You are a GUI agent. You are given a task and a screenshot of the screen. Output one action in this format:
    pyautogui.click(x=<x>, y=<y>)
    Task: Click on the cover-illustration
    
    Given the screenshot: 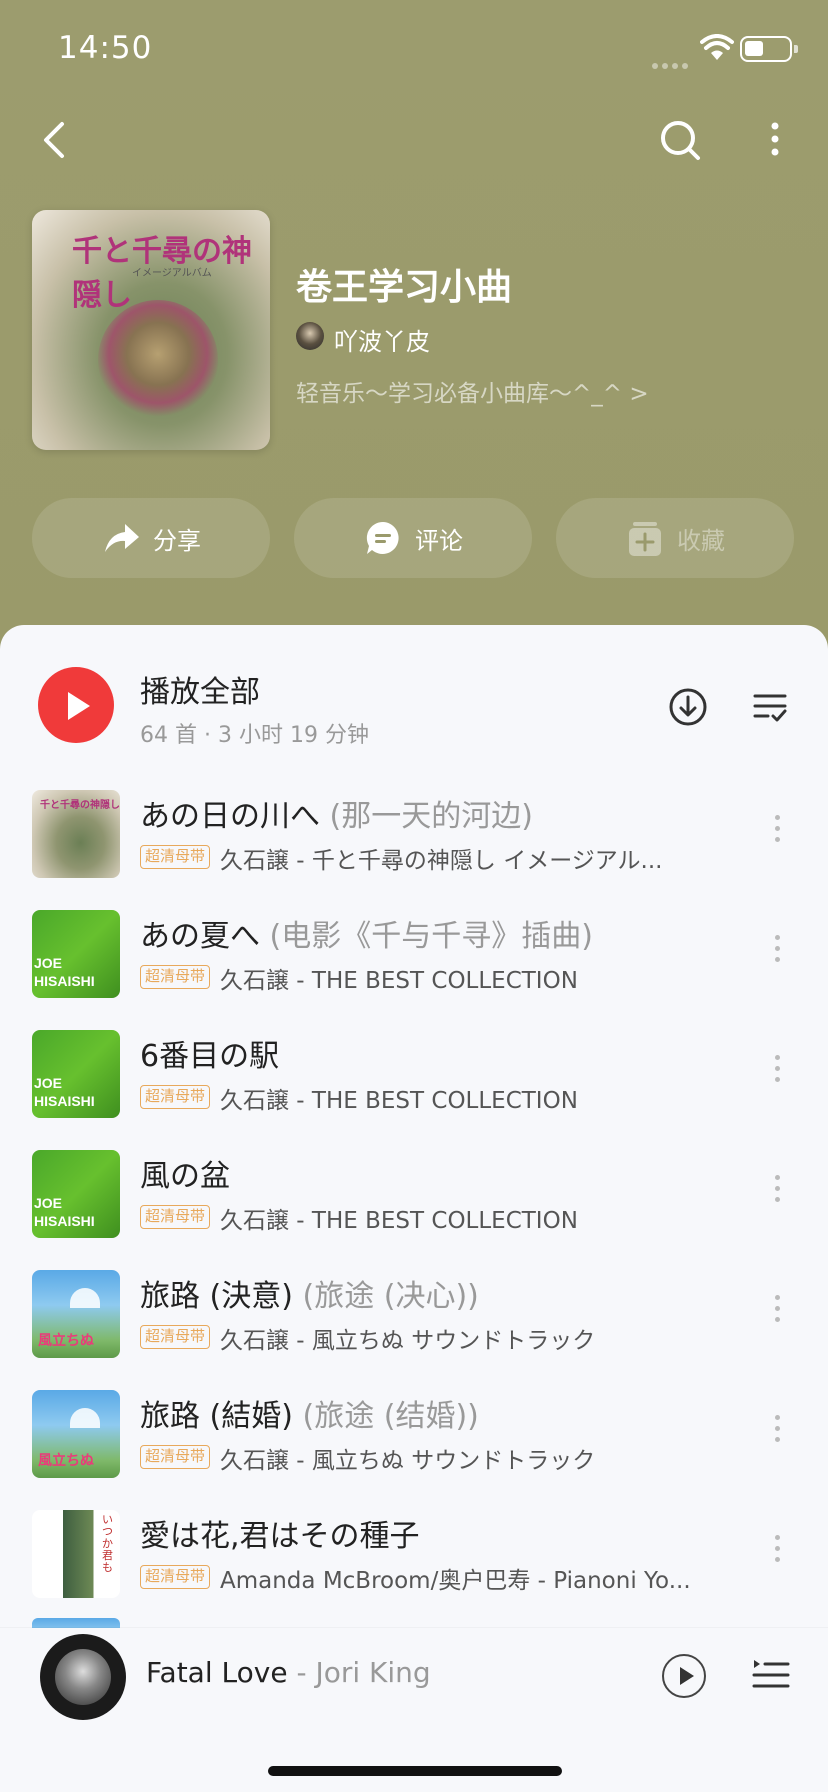 What is the action you would take?
    pyautogui.click(x=158, y=360)
    